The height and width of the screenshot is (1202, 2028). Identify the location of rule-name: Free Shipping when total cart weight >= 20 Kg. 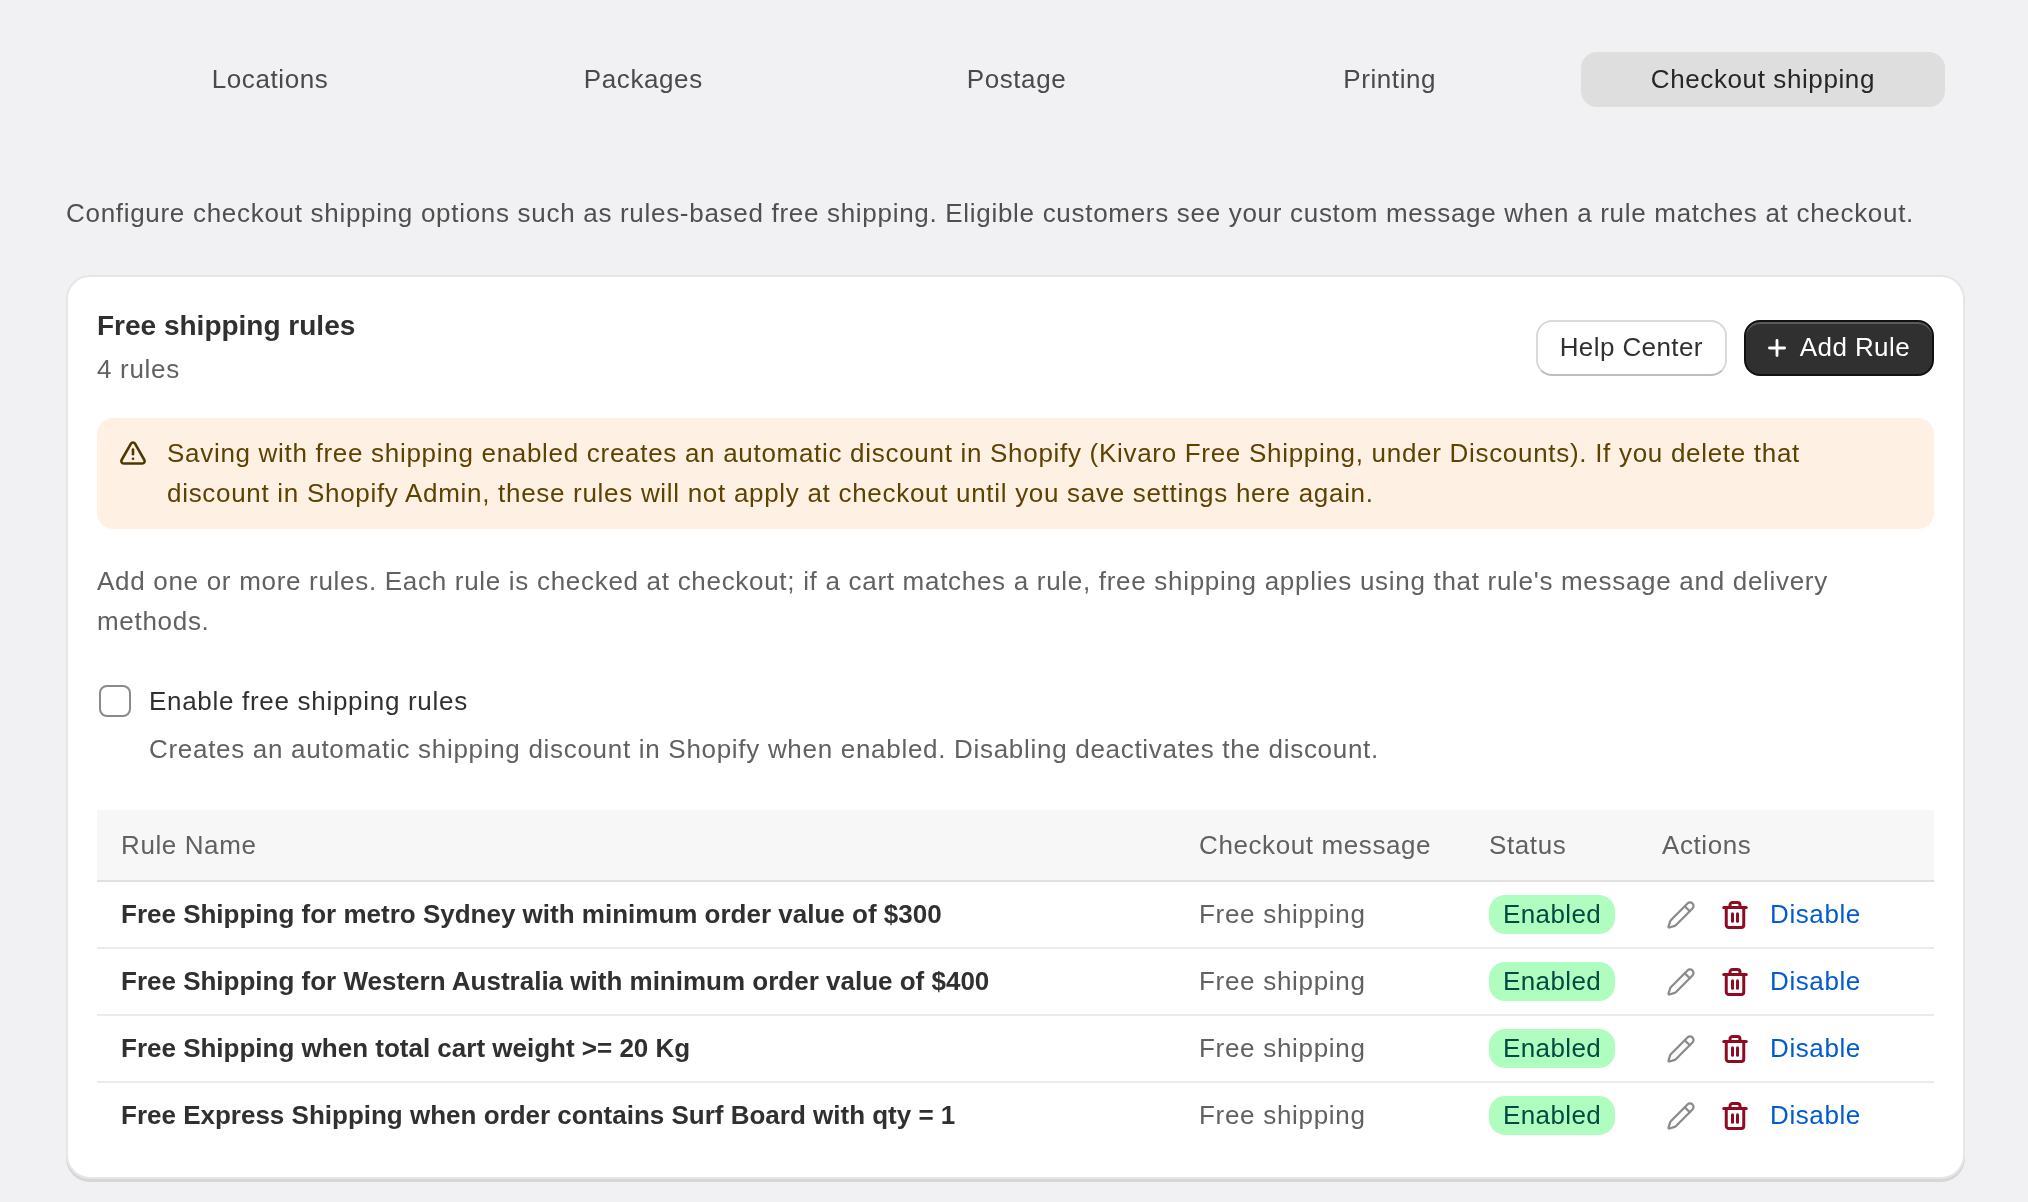
(406, 1048).